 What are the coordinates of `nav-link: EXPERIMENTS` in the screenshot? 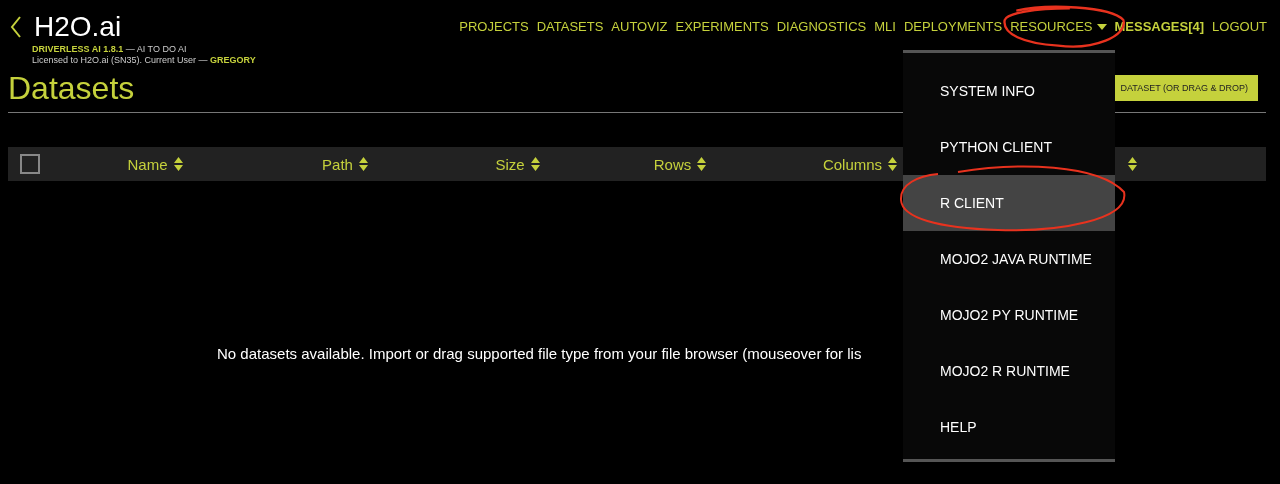 It's located at (722, 26).